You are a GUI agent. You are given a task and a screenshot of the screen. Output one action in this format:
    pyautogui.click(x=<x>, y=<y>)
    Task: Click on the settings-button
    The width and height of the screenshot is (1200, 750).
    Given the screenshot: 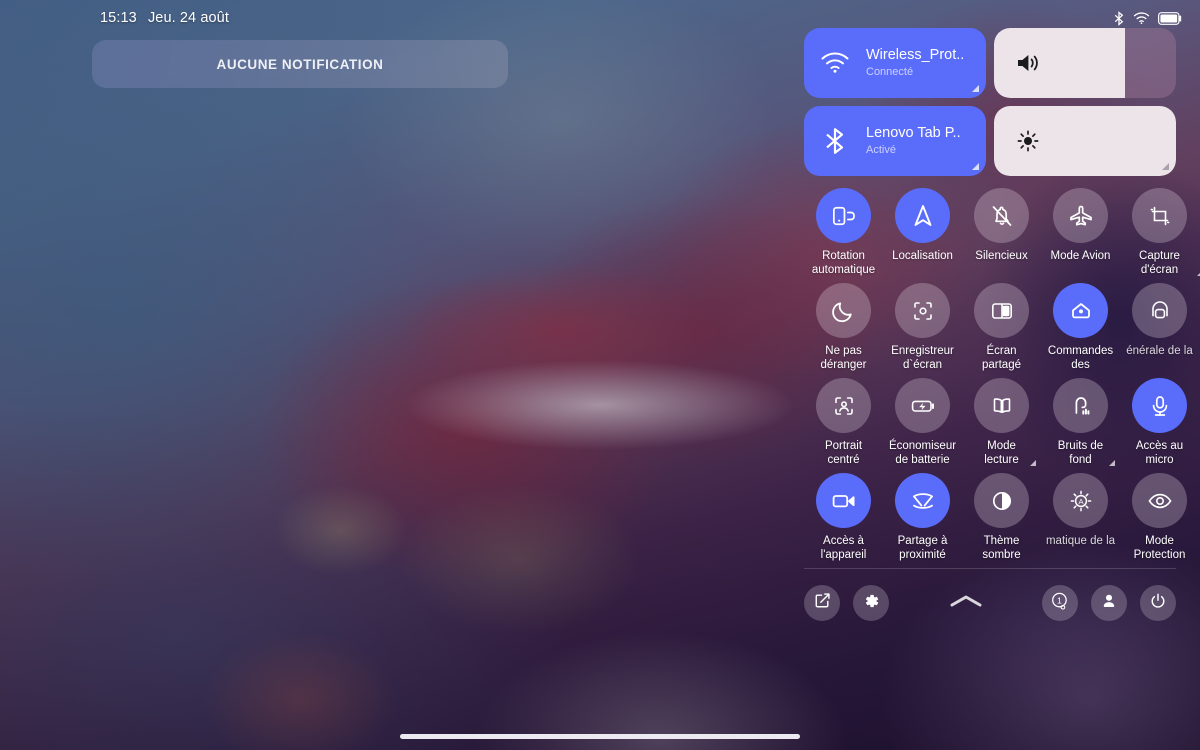 What is the action you would take?
    pyautogui.click(x=871, y=603)
    